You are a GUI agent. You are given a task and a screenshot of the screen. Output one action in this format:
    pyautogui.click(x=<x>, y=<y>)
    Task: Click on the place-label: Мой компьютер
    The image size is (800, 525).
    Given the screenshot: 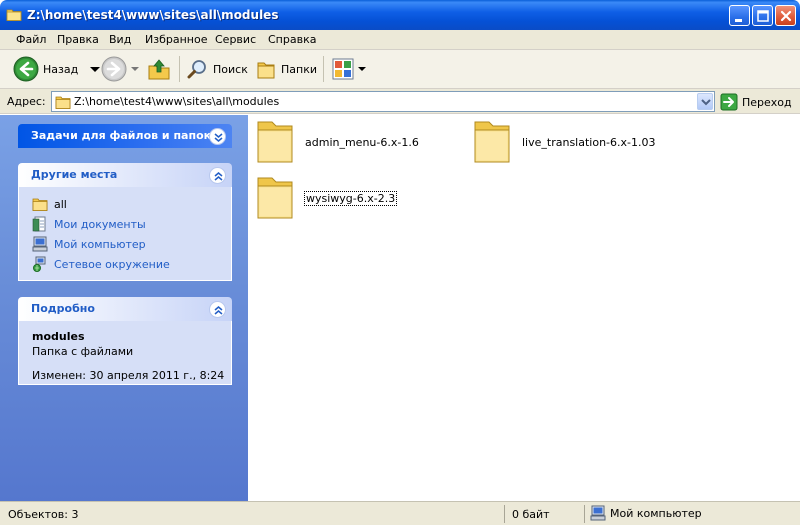 What is the action you would take?
    pyautogui.click(x=100, y=244)
    